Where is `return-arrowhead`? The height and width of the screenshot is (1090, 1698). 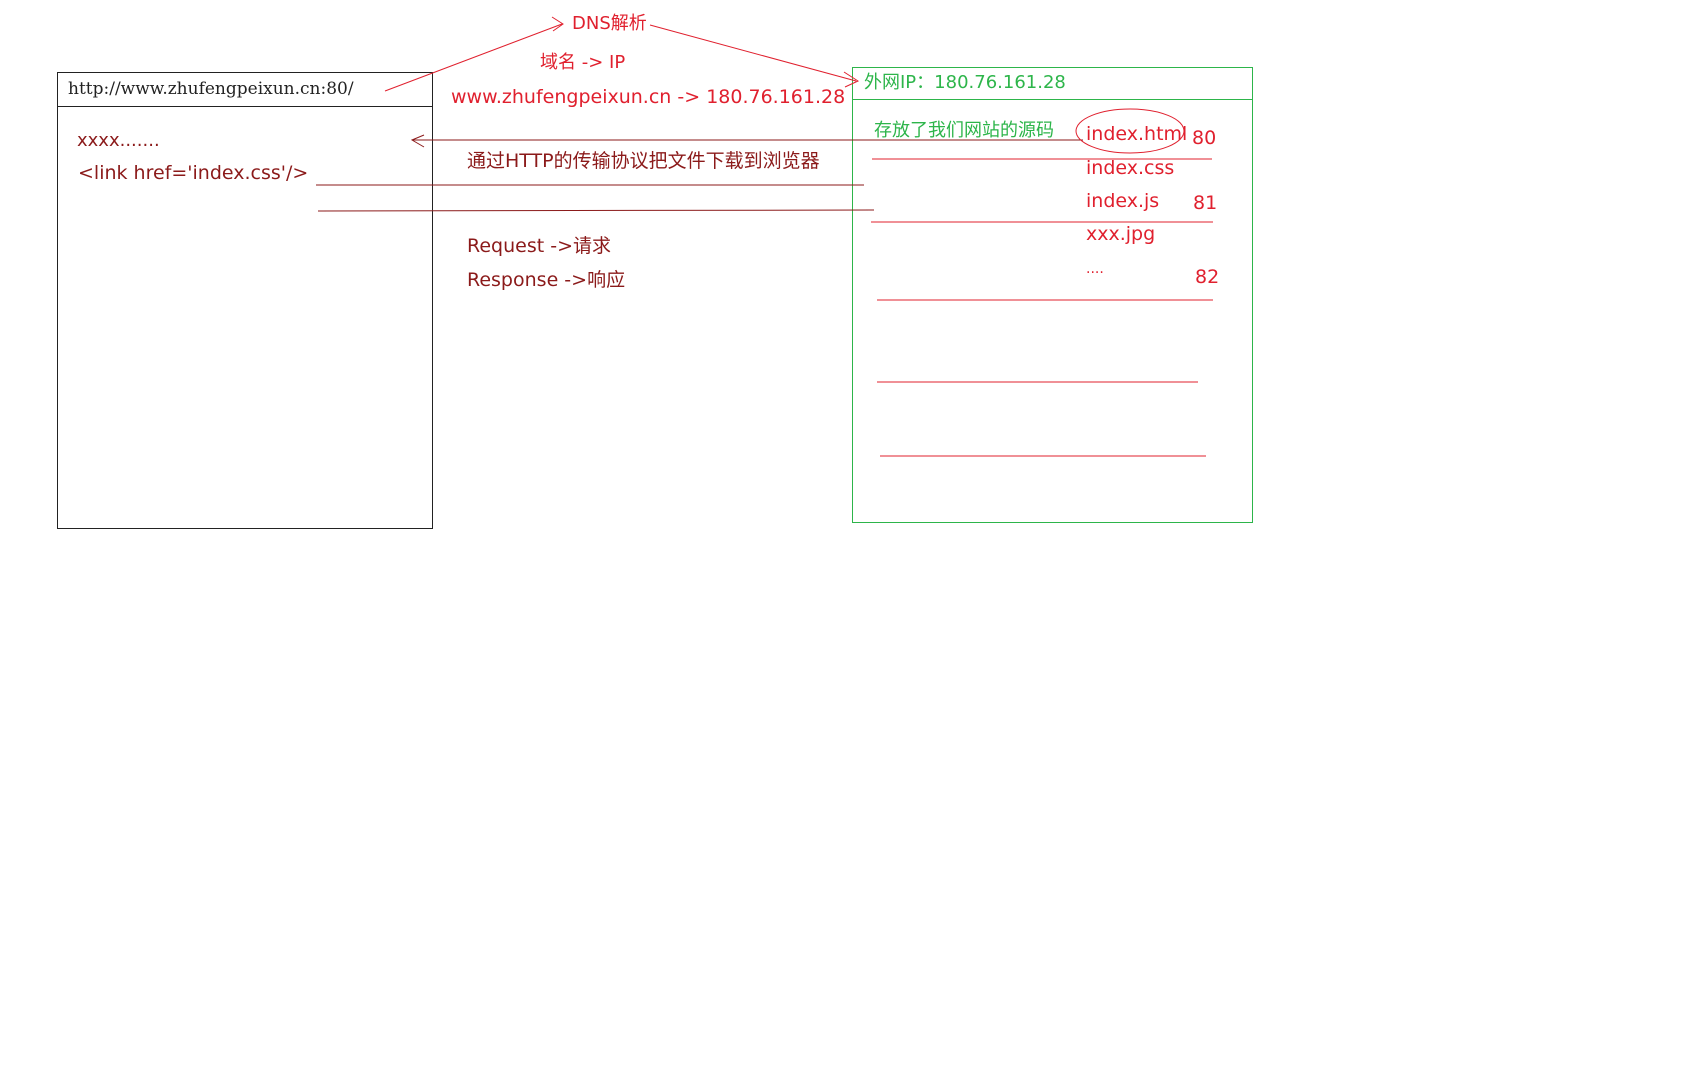 return-arrowhead is located at coordinates (417, 141).